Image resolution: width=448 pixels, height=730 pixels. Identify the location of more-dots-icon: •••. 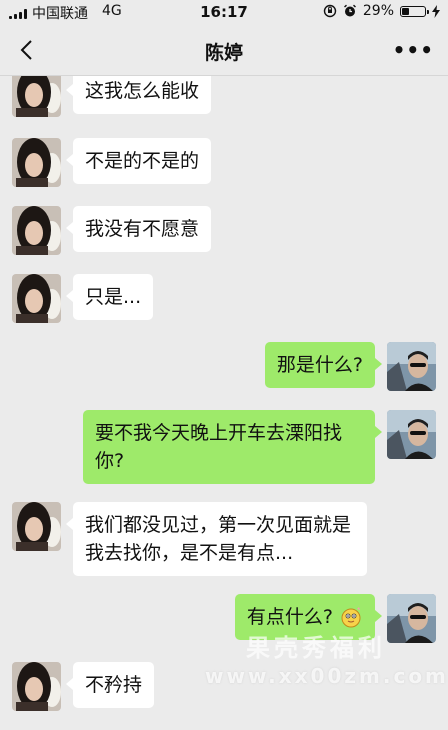
(413, 50).